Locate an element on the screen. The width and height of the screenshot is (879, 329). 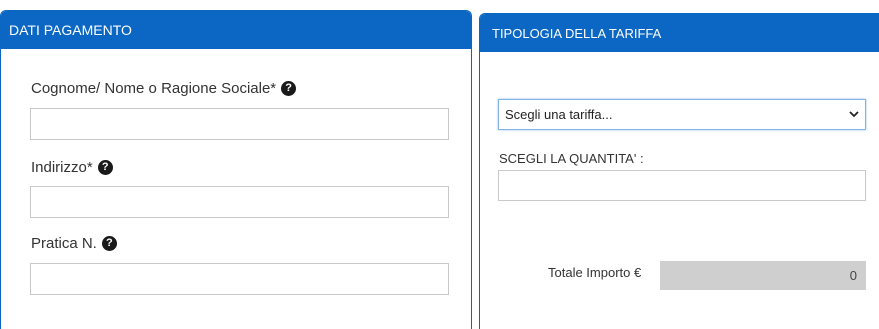
quantity-label: SCEGLI LA QUANTITA' : is located at coordinates (571, 158).